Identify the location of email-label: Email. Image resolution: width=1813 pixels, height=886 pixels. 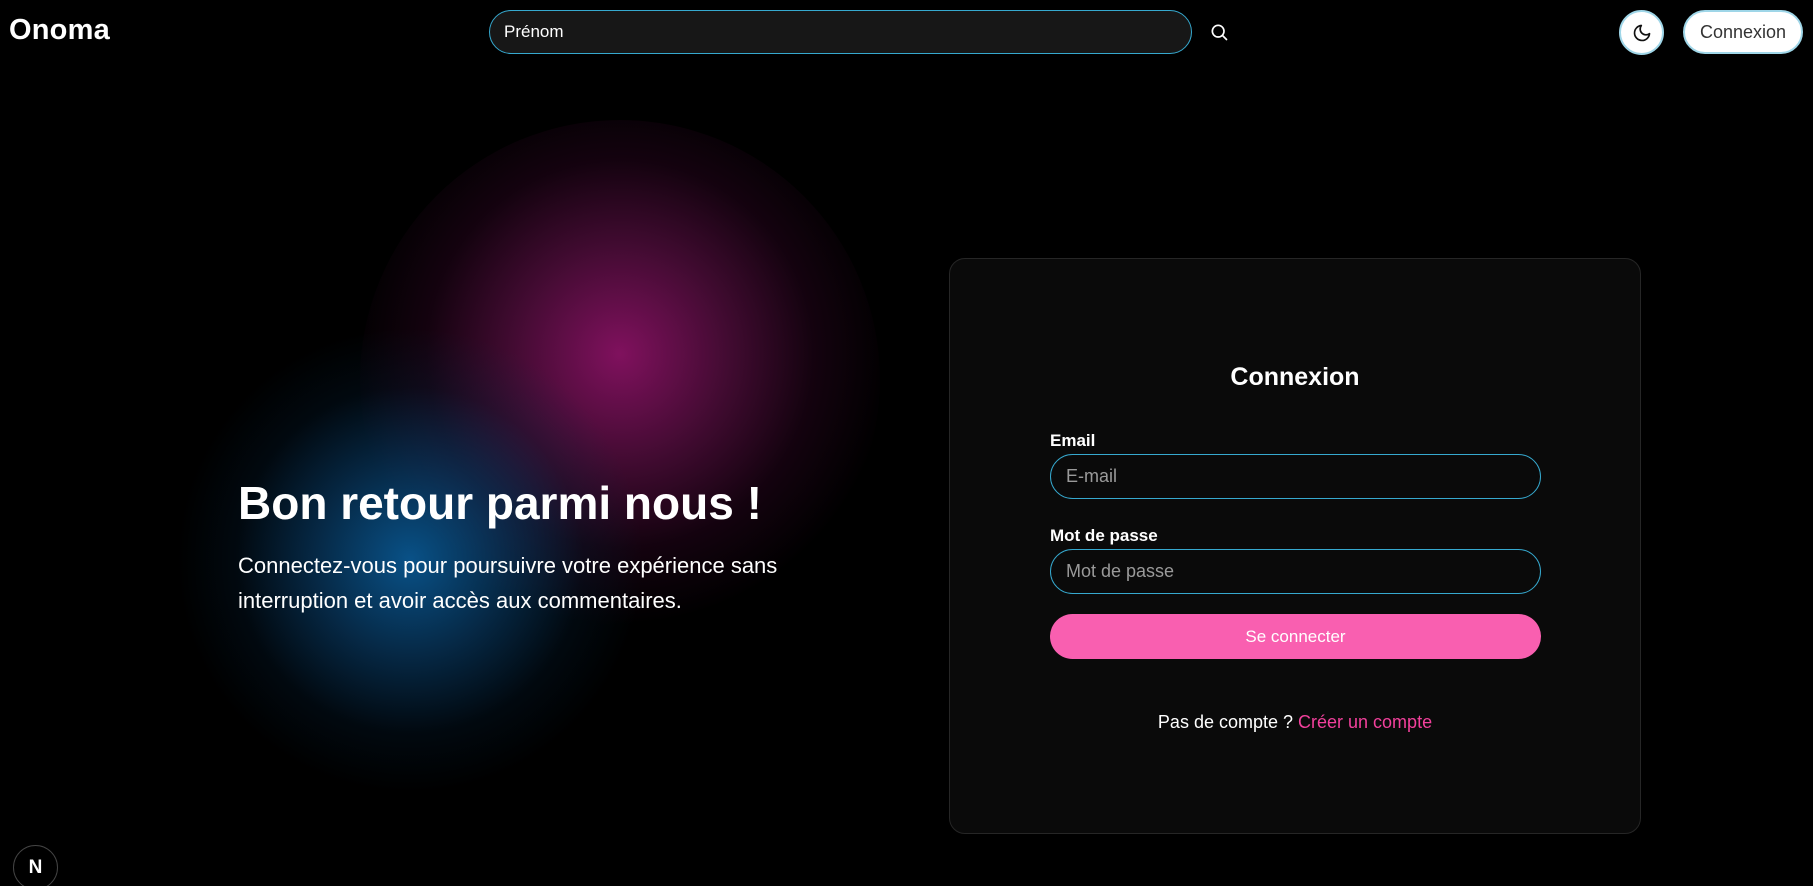
(1073, 440).